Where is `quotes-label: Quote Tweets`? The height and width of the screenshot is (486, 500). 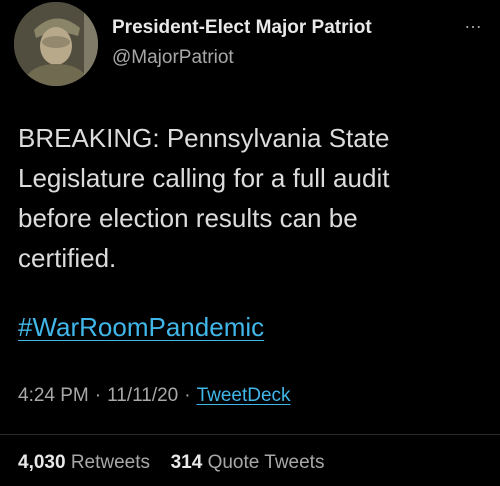 quotes-label: Quote Tweets is located at coordinates (266, 462).